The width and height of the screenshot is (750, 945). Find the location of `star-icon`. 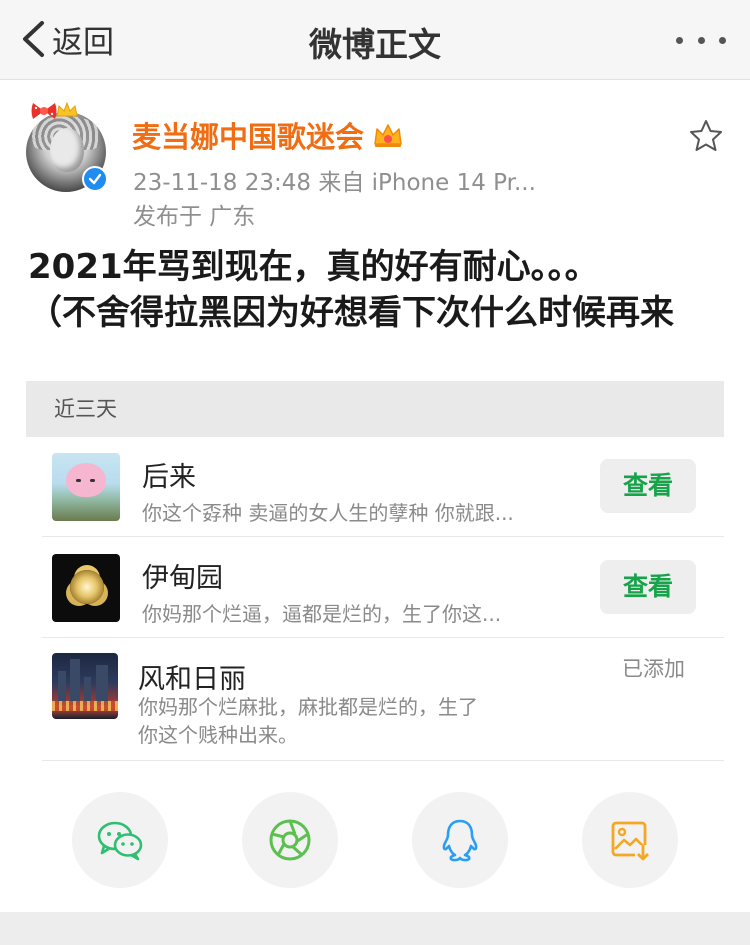

star-icon is located at coordinates (706, 136).